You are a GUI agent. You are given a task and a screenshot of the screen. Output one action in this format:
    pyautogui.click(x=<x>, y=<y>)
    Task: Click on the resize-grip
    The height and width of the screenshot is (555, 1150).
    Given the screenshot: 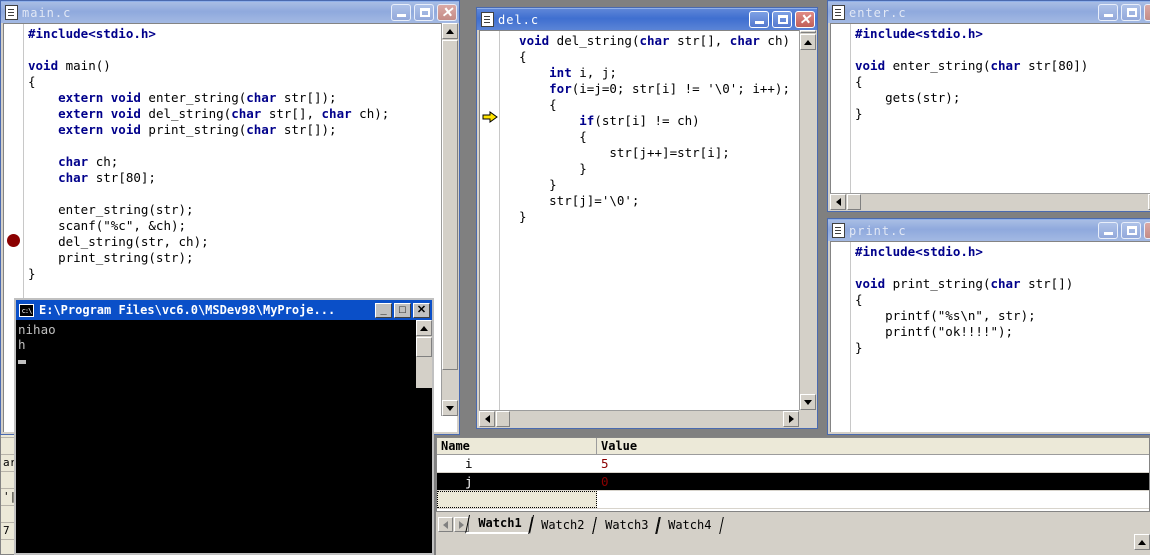 What is the action you would take?
    pyautogui.click(x=807, y=418)
    